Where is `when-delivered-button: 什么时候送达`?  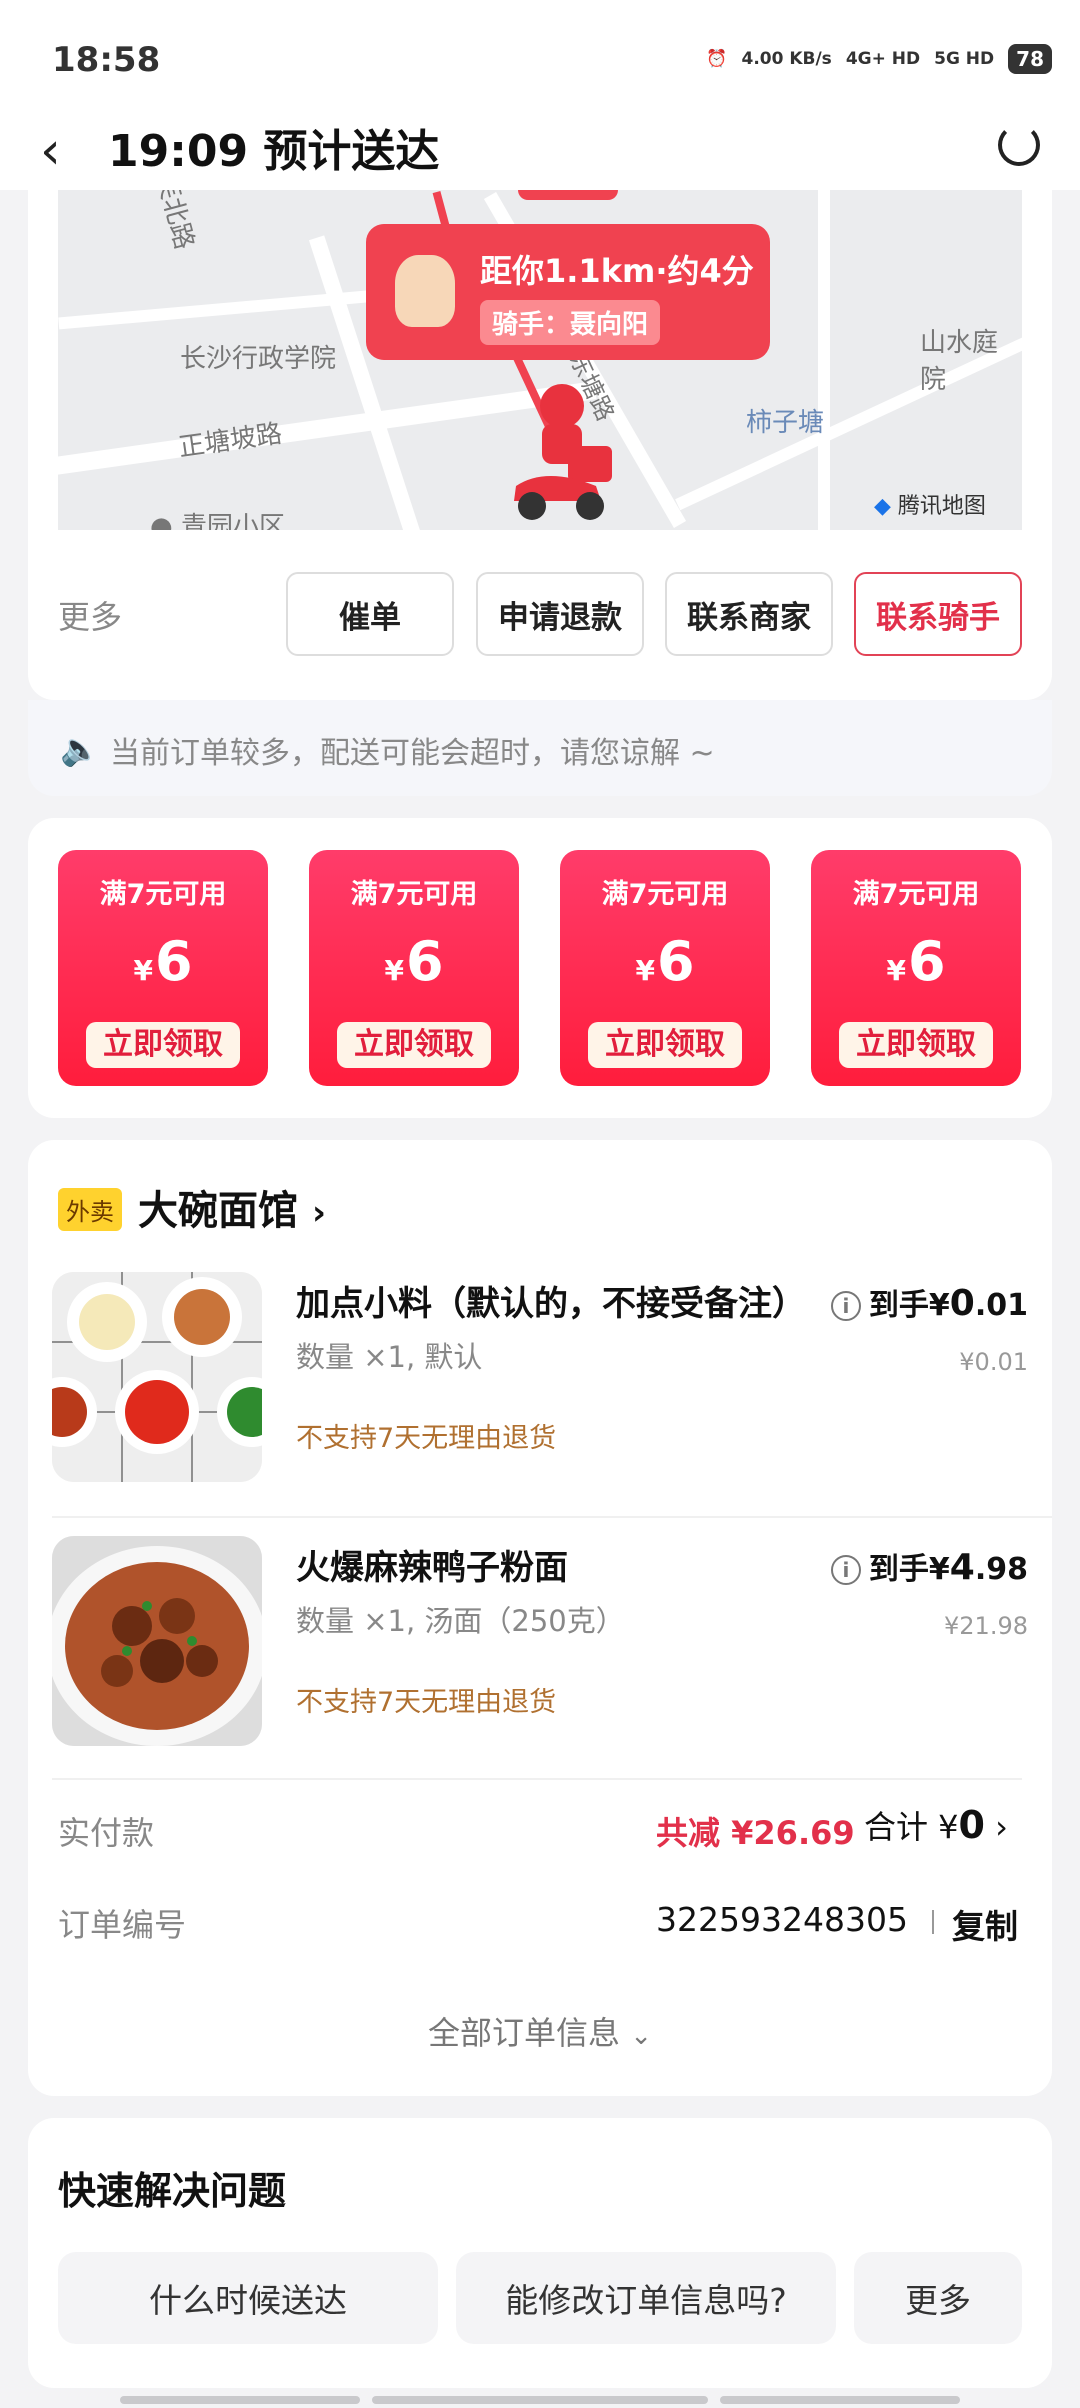
when-delivered-button: 什么时候送达 is located at coordinates (248, 2298).